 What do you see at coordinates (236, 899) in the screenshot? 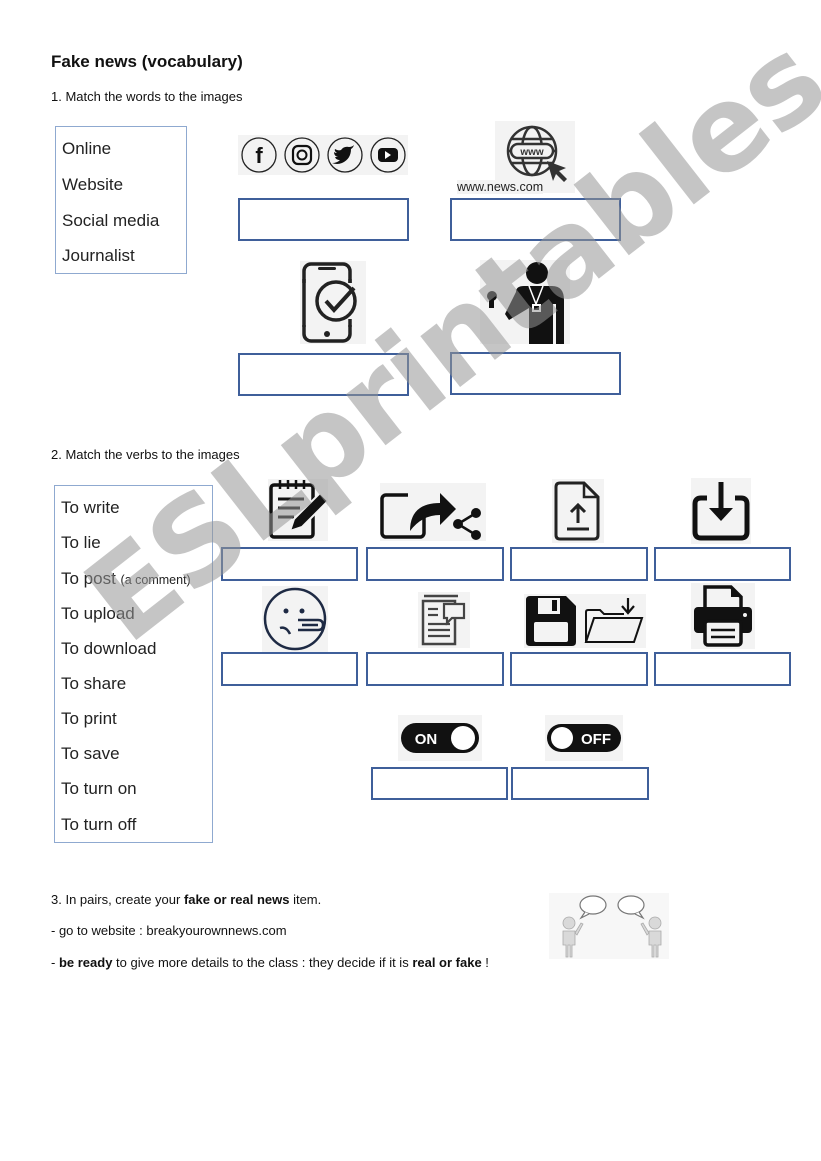
I see `bold-text: fake or real news` at bounding box center [236, 899].